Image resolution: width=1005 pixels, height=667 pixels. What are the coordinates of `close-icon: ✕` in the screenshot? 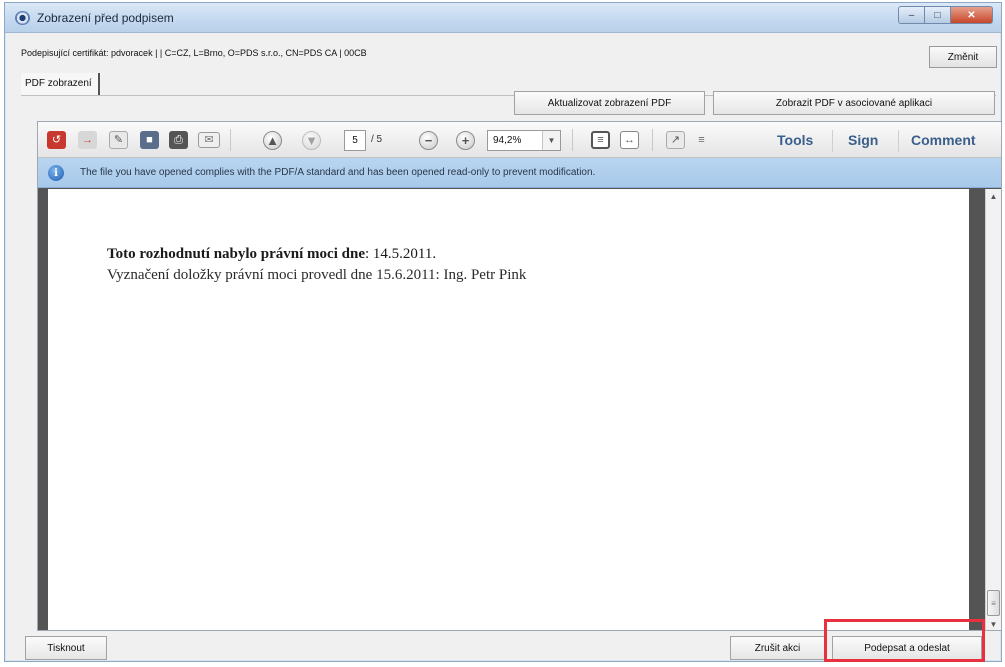 It's located at (971, 15).